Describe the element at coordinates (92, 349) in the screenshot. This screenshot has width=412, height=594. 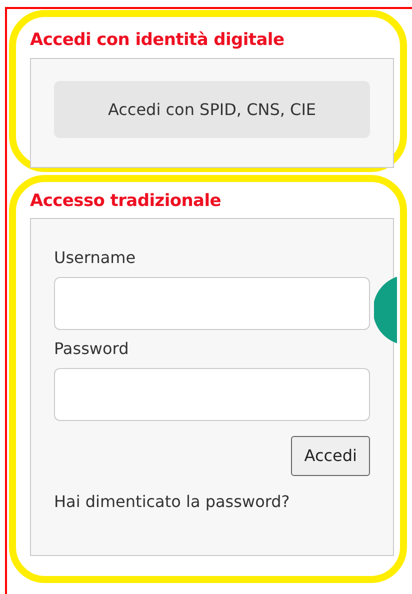
I see `field-label: Password` at that location.